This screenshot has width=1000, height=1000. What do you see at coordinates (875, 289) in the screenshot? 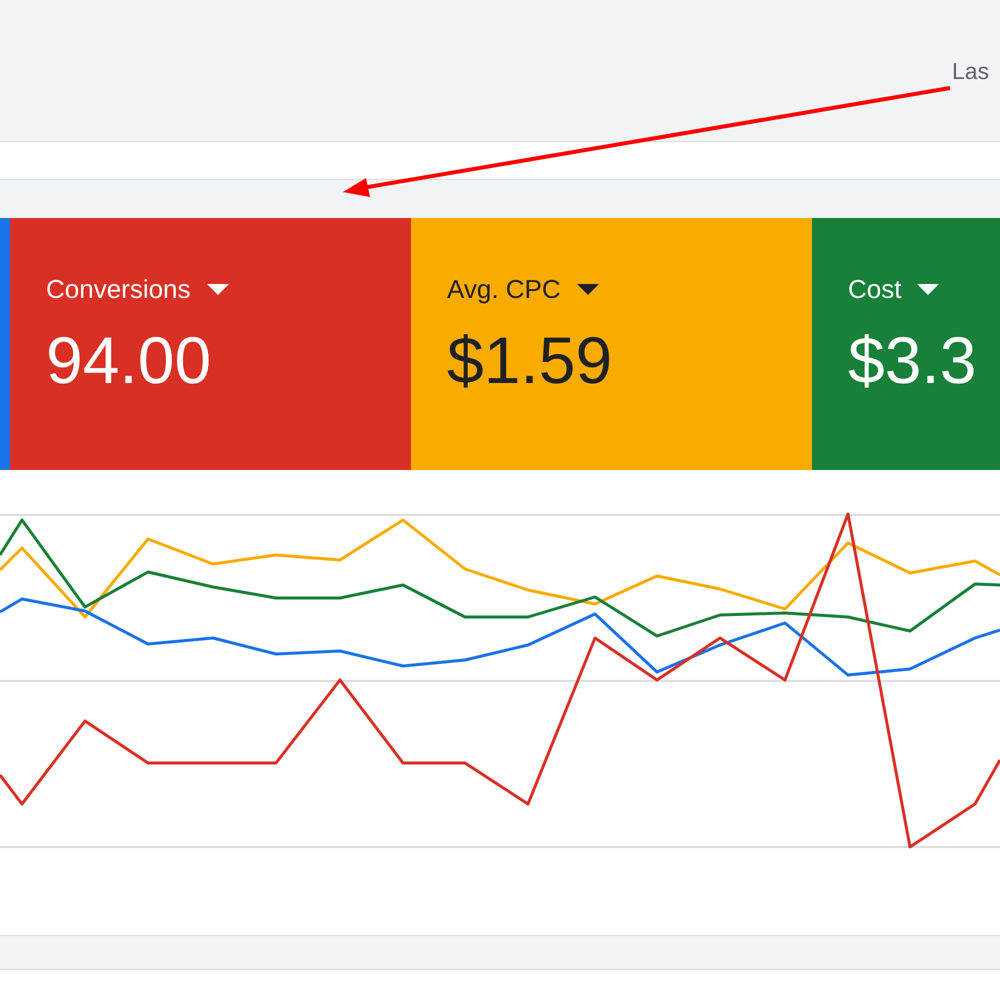
I see `metric-label: Cost` at bounding box center [875, 289].